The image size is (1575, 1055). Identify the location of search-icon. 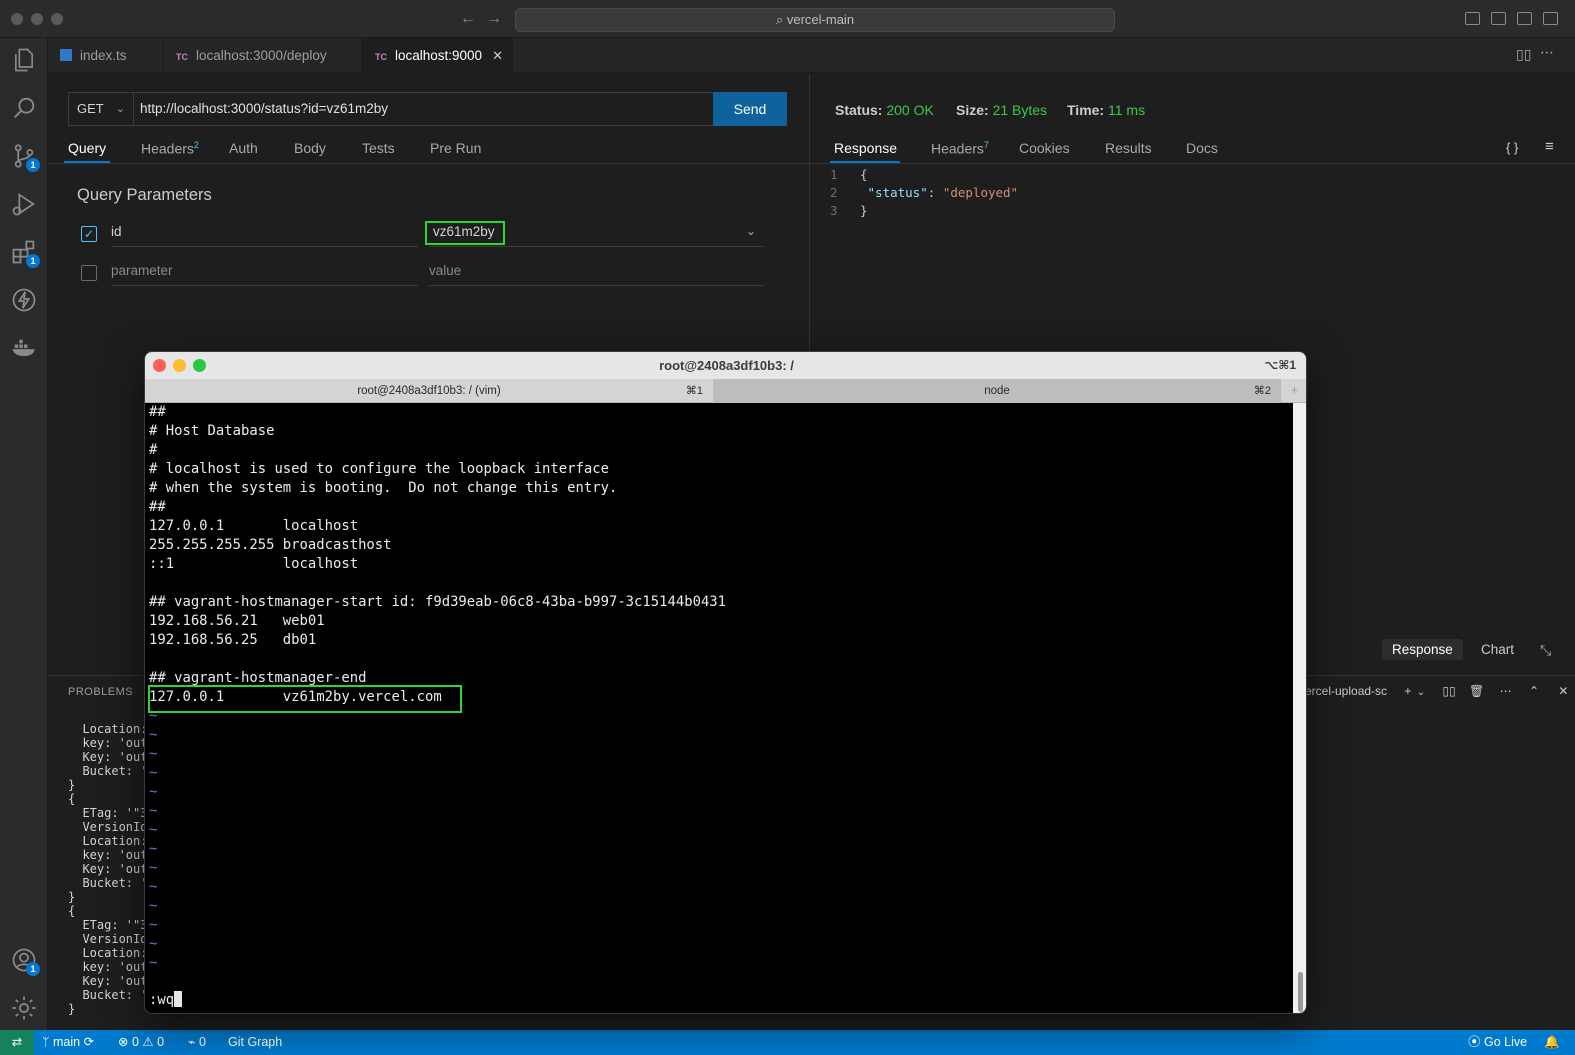
(24, 108).